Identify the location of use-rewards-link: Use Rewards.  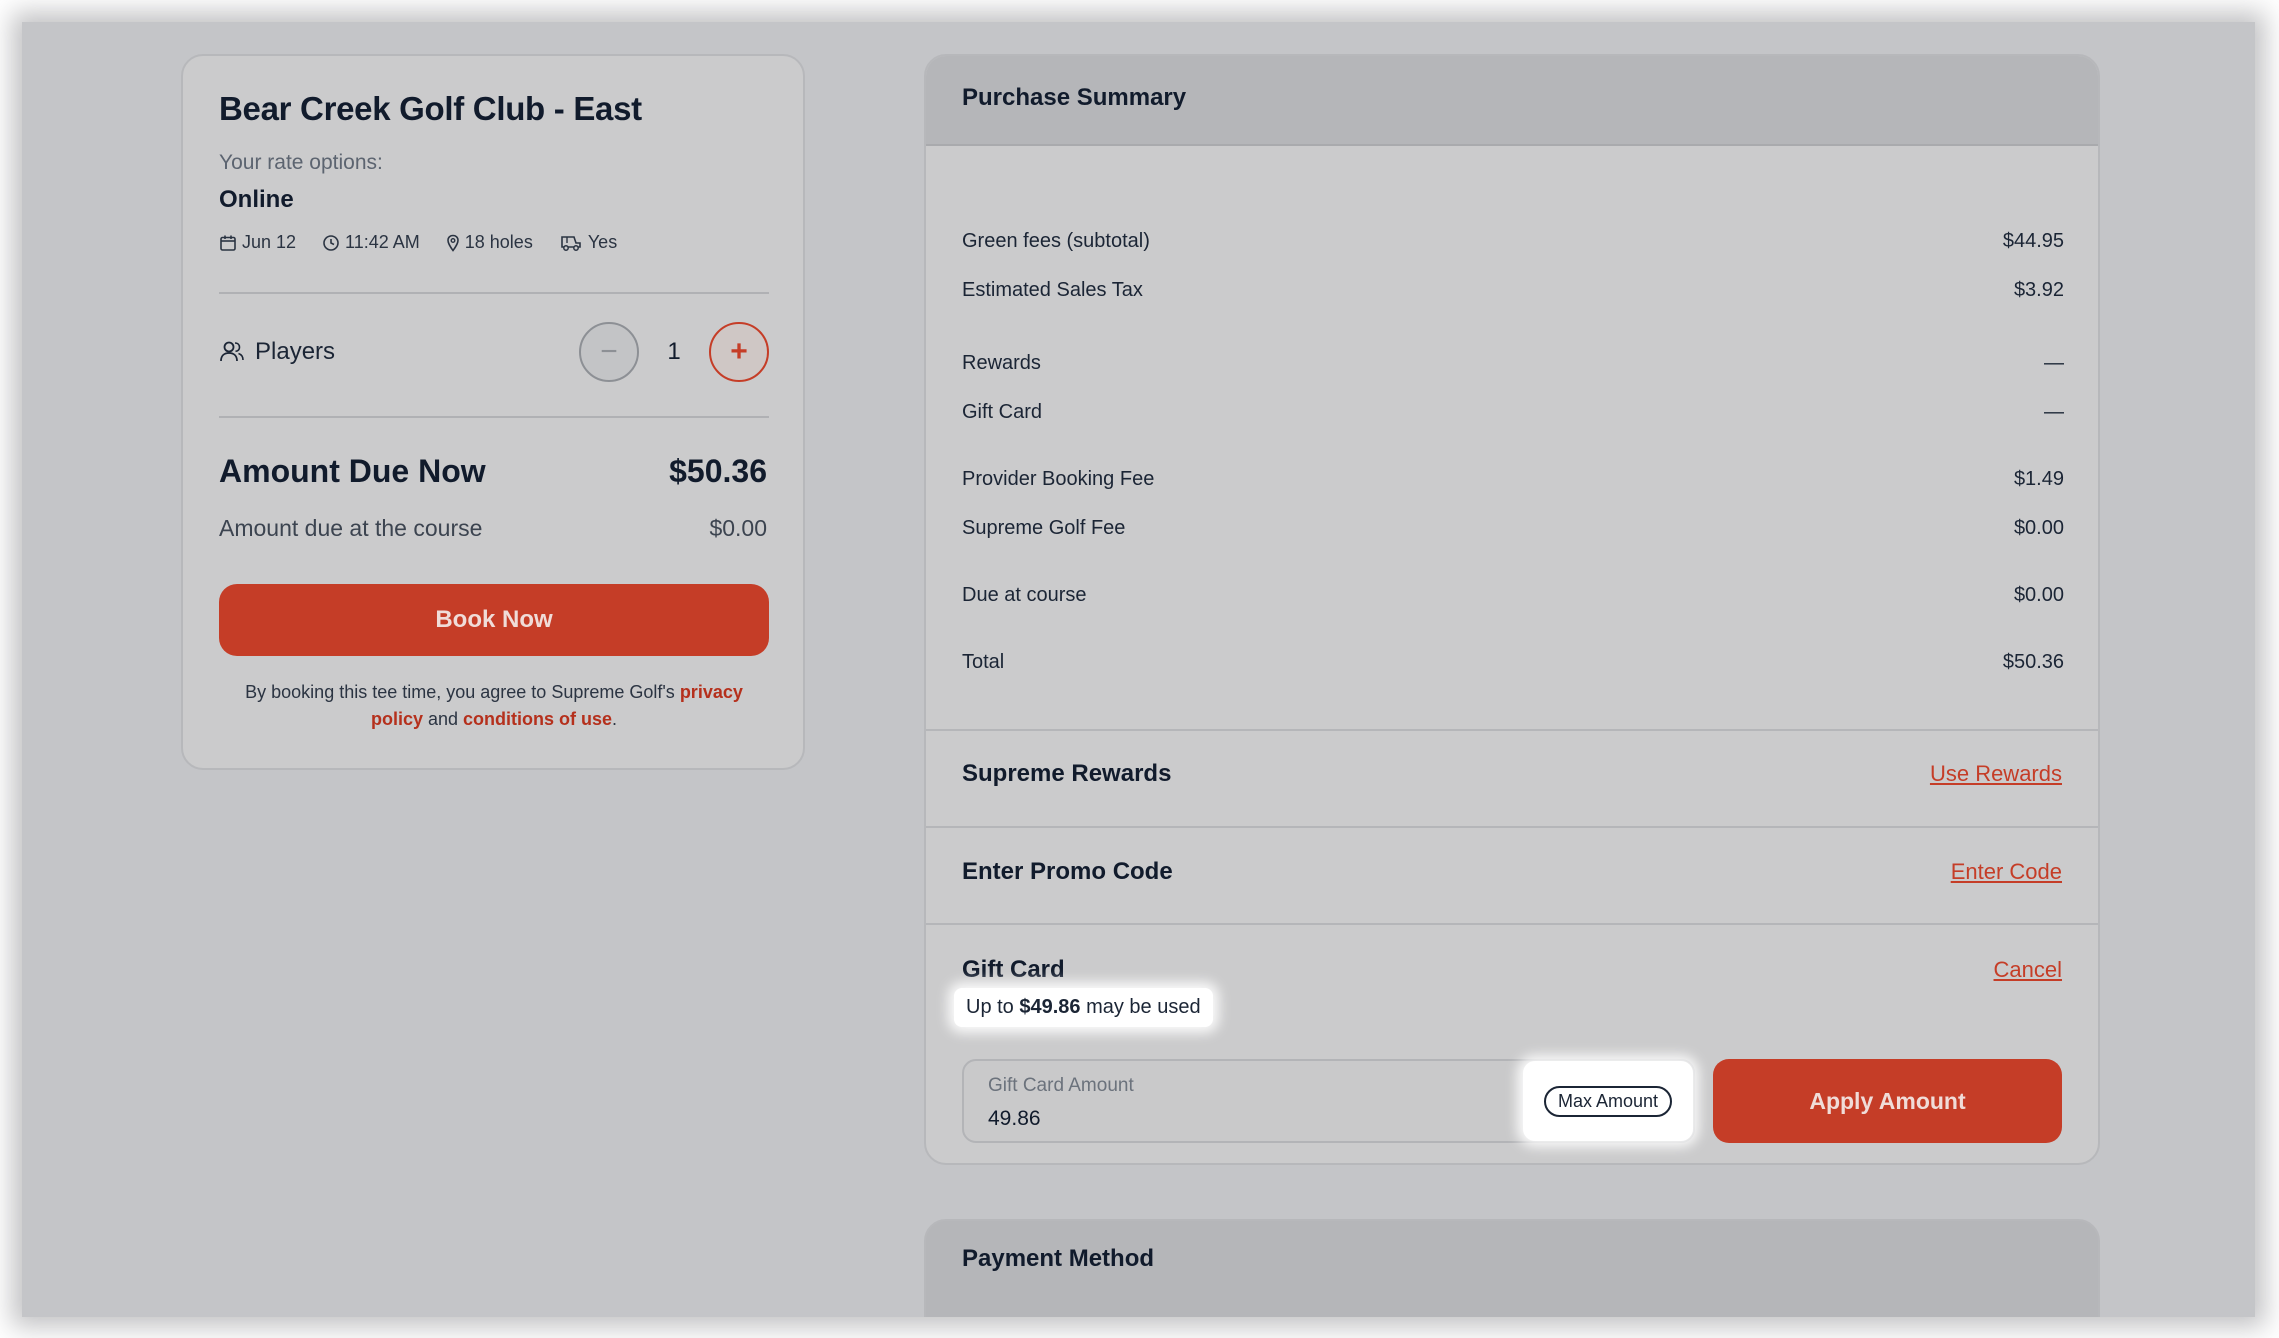
(1996, 774).